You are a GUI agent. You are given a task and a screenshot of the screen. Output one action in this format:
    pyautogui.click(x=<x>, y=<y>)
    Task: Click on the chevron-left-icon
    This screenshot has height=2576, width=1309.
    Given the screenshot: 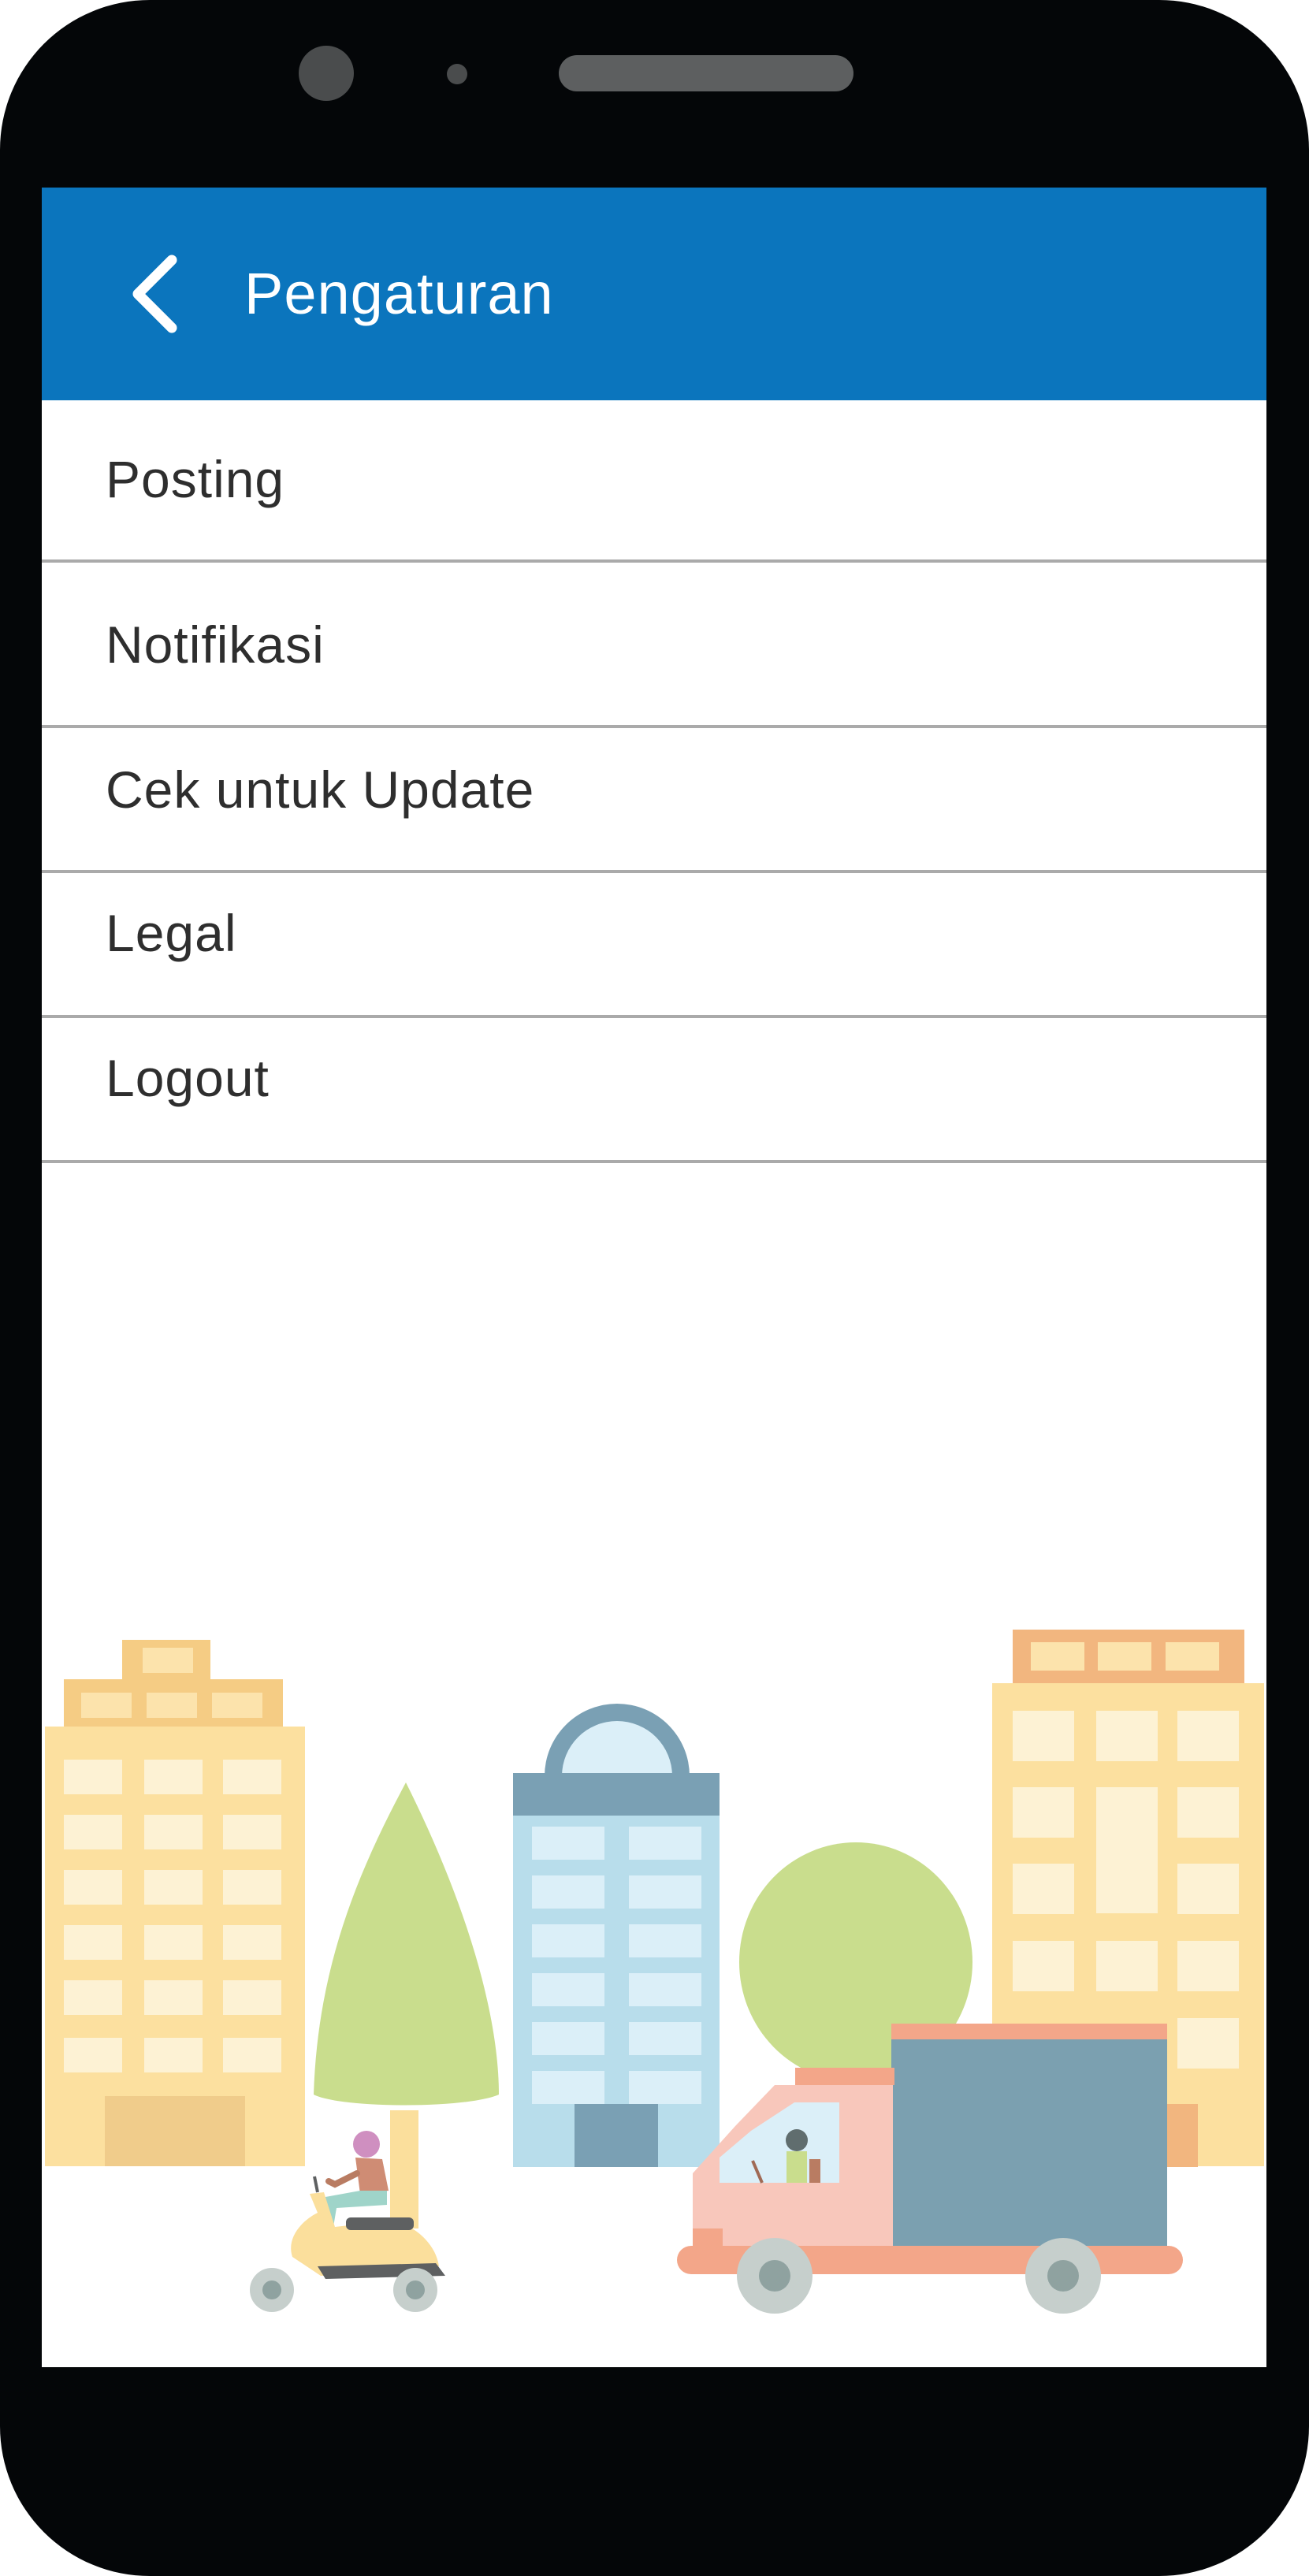 What is the action you would take?
    pyautogui.click(x=154, y=294)
    